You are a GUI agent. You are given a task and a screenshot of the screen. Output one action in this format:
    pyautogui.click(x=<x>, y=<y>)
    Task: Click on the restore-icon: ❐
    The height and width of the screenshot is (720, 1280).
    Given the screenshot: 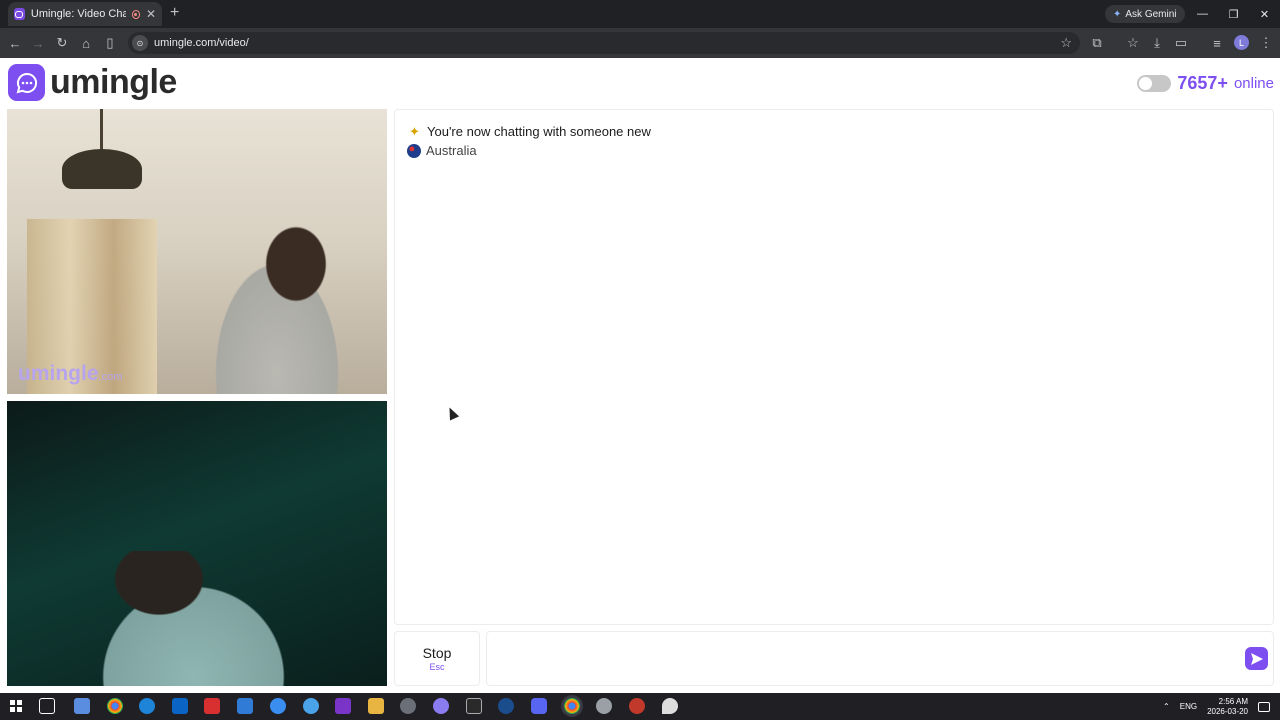 What is the action you would take?
    pyautogui.click(x=1233, y=14)
    